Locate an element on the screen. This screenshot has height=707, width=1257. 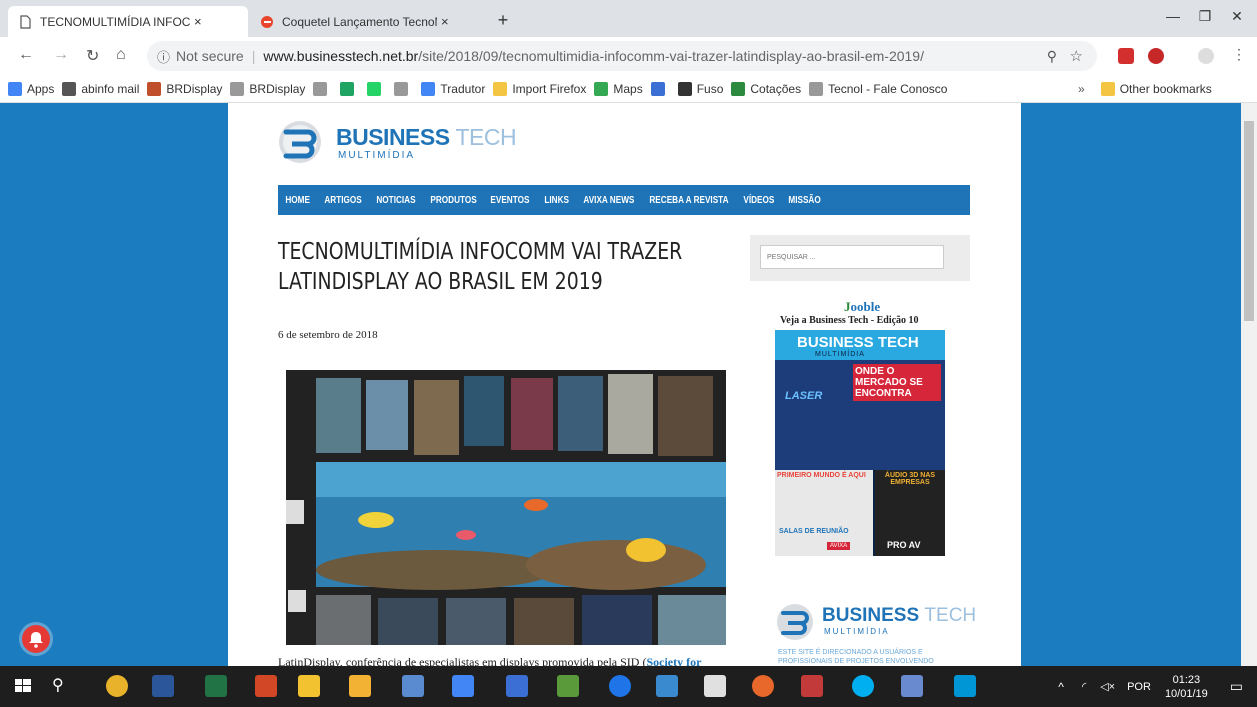
word-icon is located at coordinates (163, 686).